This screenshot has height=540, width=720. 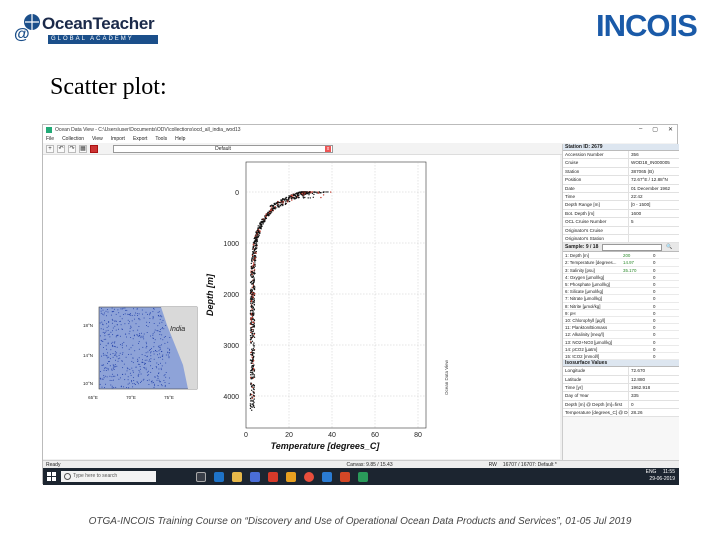 I want to click on stop-icon, so click(x=94, y=148).